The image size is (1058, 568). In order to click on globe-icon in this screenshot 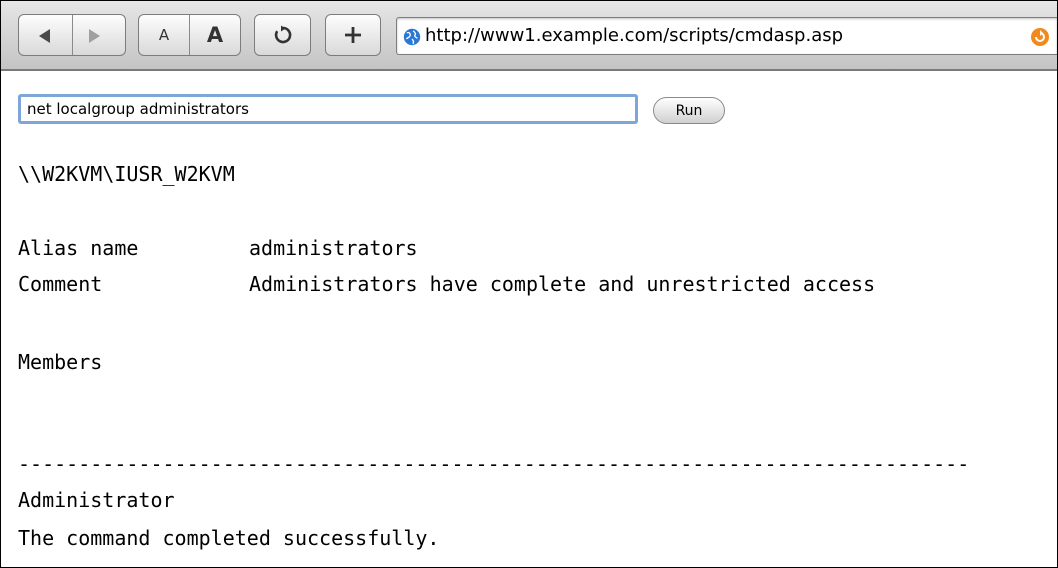, I will do `click(412, 37)`.